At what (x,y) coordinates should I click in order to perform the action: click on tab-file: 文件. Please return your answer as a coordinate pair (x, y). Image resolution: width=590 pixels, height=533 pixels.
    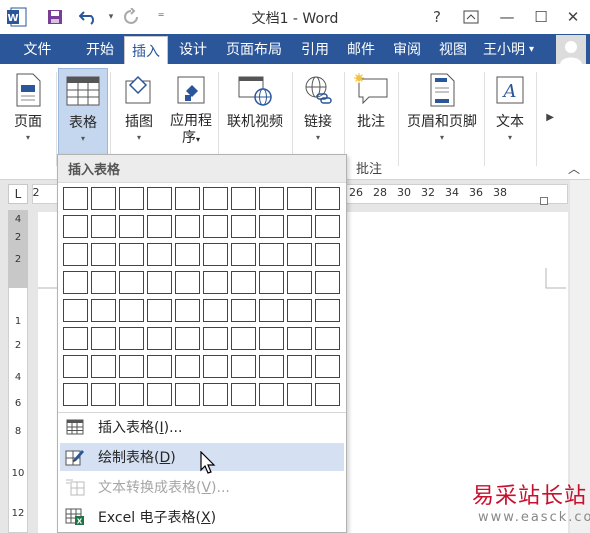
    Looking at the image, I should click on (37, 49).